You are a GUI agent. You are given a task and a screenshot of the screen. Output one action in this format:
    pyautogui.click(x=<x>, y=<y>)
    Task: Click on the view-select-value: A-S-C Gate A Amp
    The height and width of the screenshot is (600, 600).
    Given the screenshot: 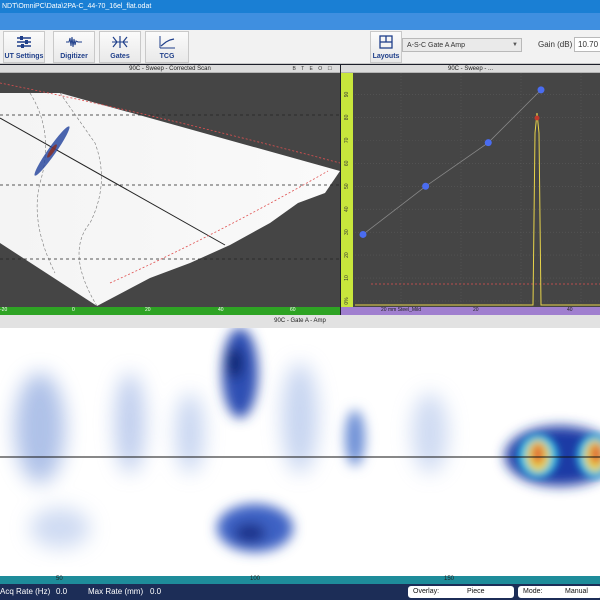 What is the action you would take?
    pyautogui.click(x=436, y=45)
    